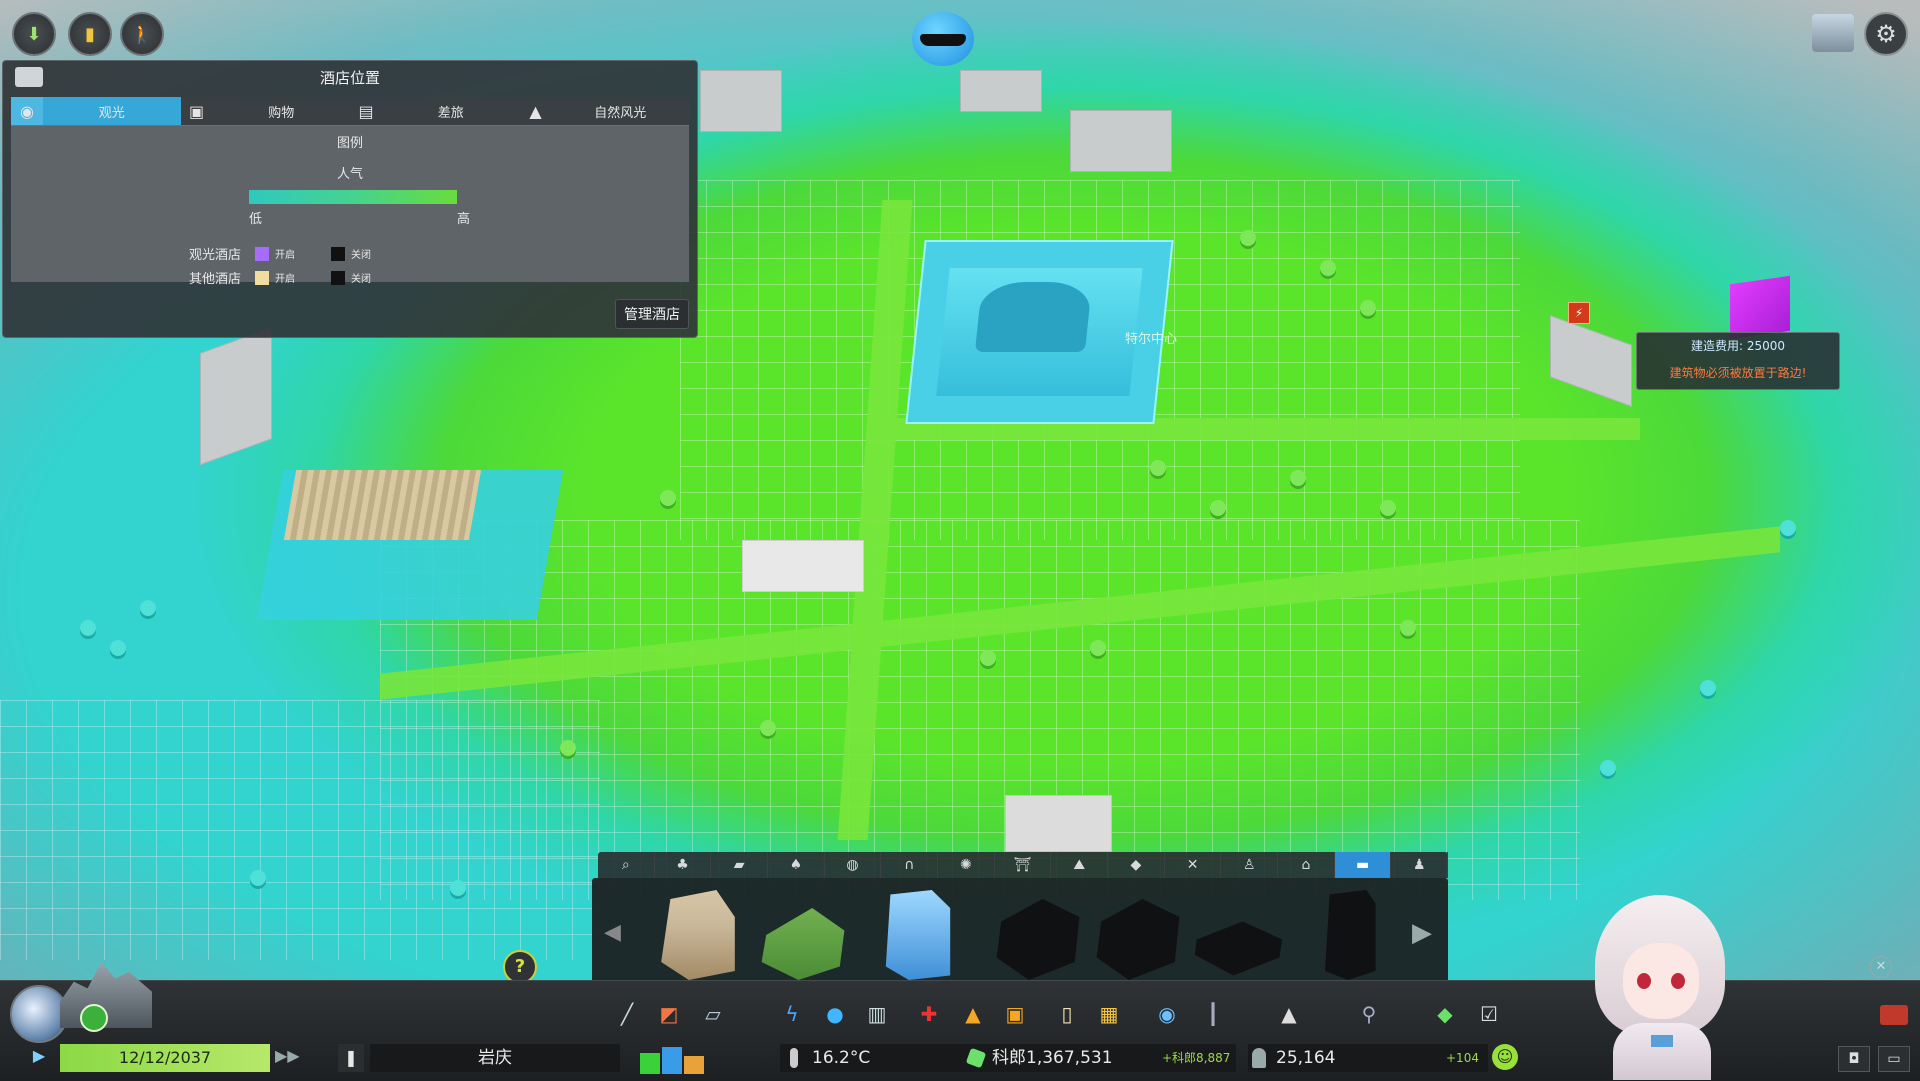 Image resolution: width=1920 pixels, height=1081 pixels. What do you see at coordinates (142, 34) in the screenshot?
I see `walking-tour-icon: 🚶` at bounding box center [142, 34].